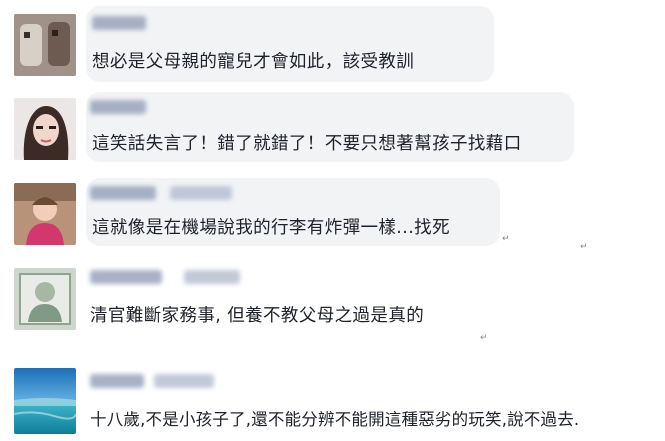 This screenshot has width=665, height=441. Describe the element at coordinates (307, 144) in the screenshot. I see `comment-text: 這笑話失言了！錯了就錯了！不要只想著幫孩子找藉口` at that location.